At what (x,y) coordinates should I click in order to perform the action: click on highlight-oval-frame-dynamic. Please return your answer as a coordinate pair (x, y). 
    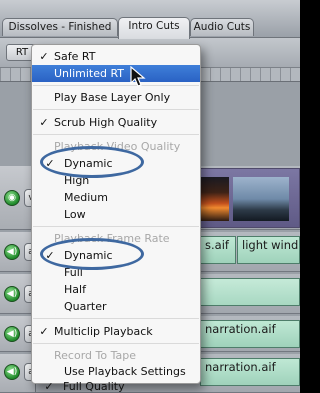
    Looking at the image, I should click on (92, 254).